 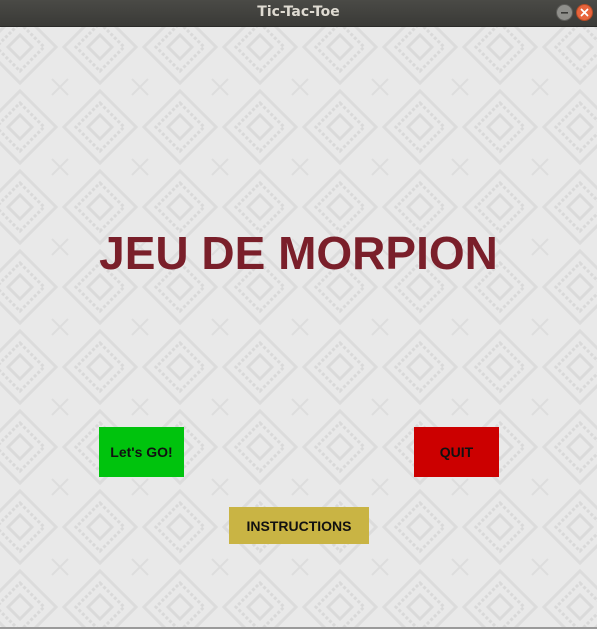 What do you see at coordinates (456, 452) in the screenshot?
I see `quit-button: QUIT` at bounding box center [456, 452].